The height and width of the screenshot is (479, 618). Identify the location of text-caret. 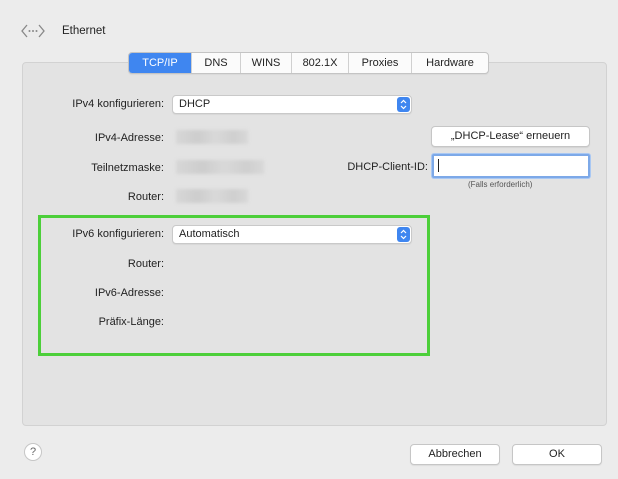
(438, 165).